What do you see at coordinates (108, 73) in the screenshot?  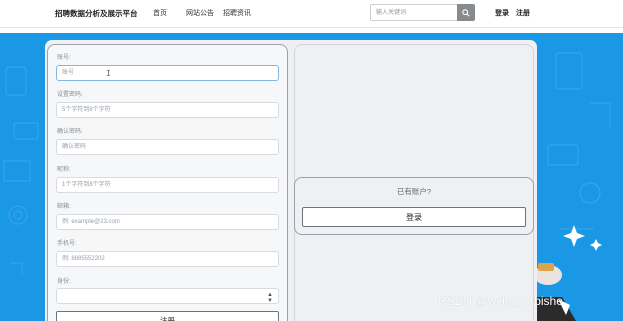 I see `text-cursor-icon: I` at bounding box center [108, 73].